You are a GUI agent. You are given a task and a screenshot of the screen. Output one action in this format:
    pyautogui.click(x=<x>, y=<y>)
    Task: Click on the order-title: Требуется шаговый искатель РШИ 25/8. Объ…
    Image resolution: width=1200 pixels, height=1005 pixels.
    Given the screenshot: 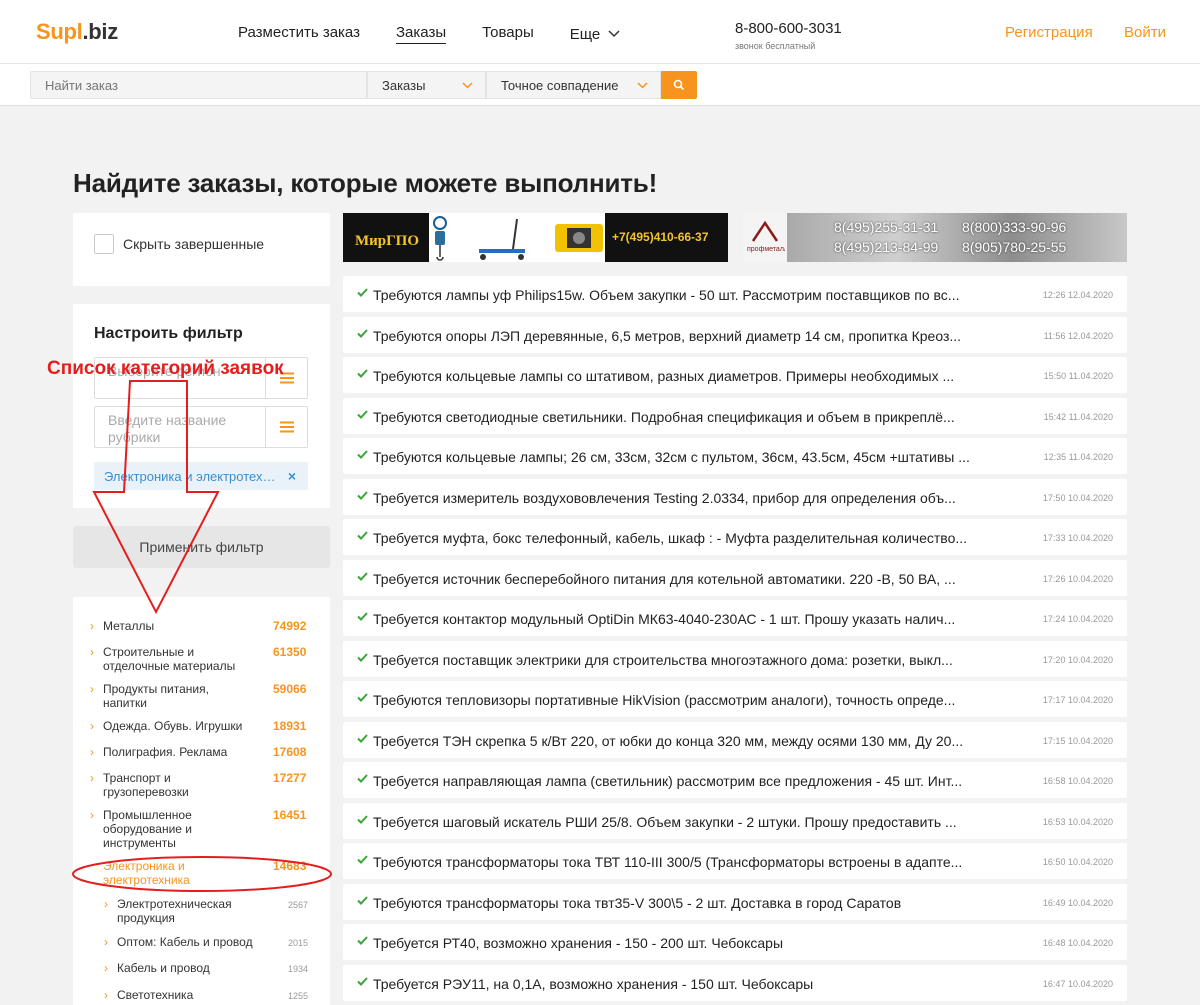 What is the action you would take?
    pyautogui.click(x=675, y=822)
    